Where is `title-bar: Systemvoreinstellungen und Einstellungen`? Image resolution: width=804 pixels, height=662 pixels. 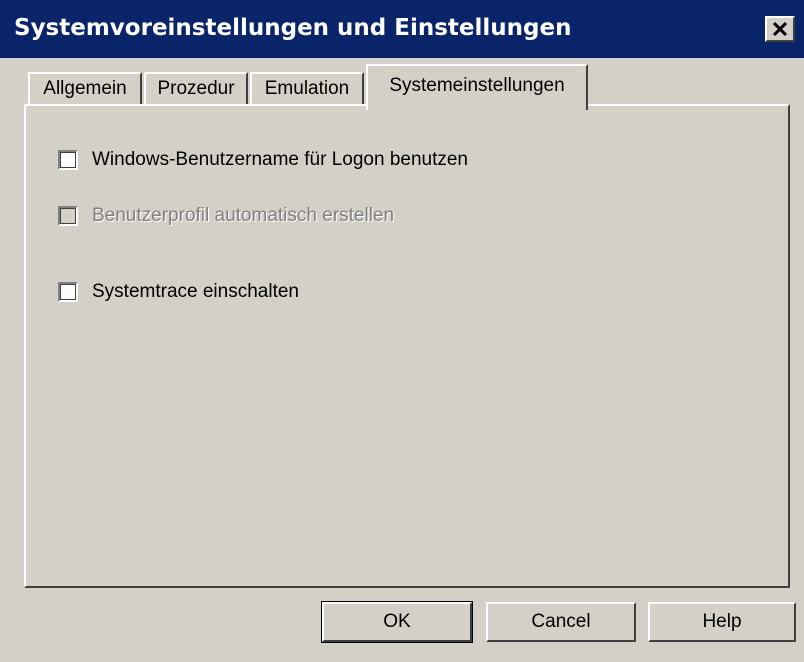 title-bar: Systemvoreinstellungen und Einstellungen is located at coordinates (402, 29).